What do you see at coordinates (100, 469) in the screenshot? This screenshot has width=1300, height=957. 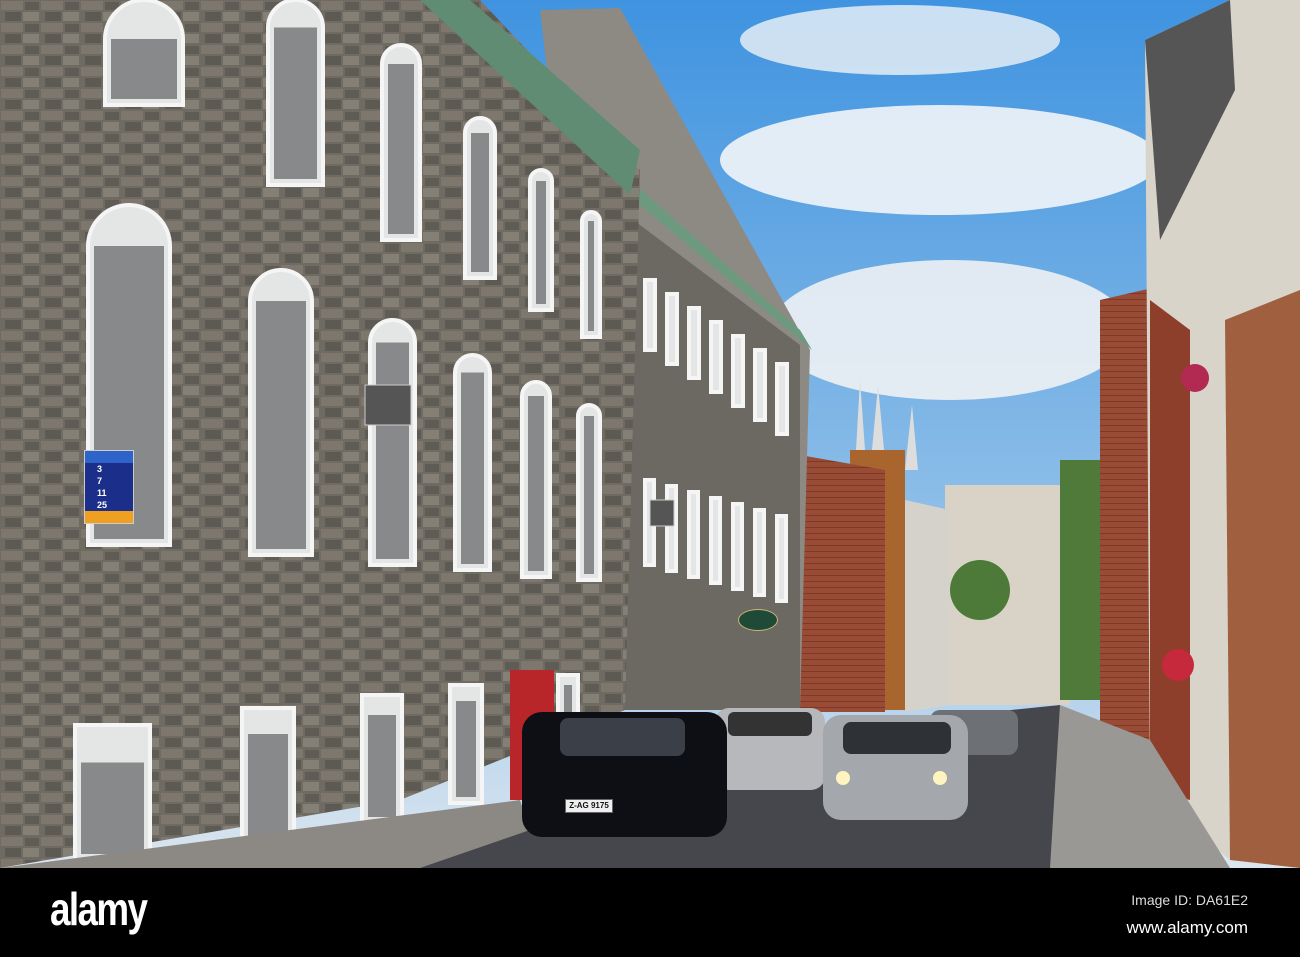 I see `bus-route-number: 3` at bounding box center [100, 469].